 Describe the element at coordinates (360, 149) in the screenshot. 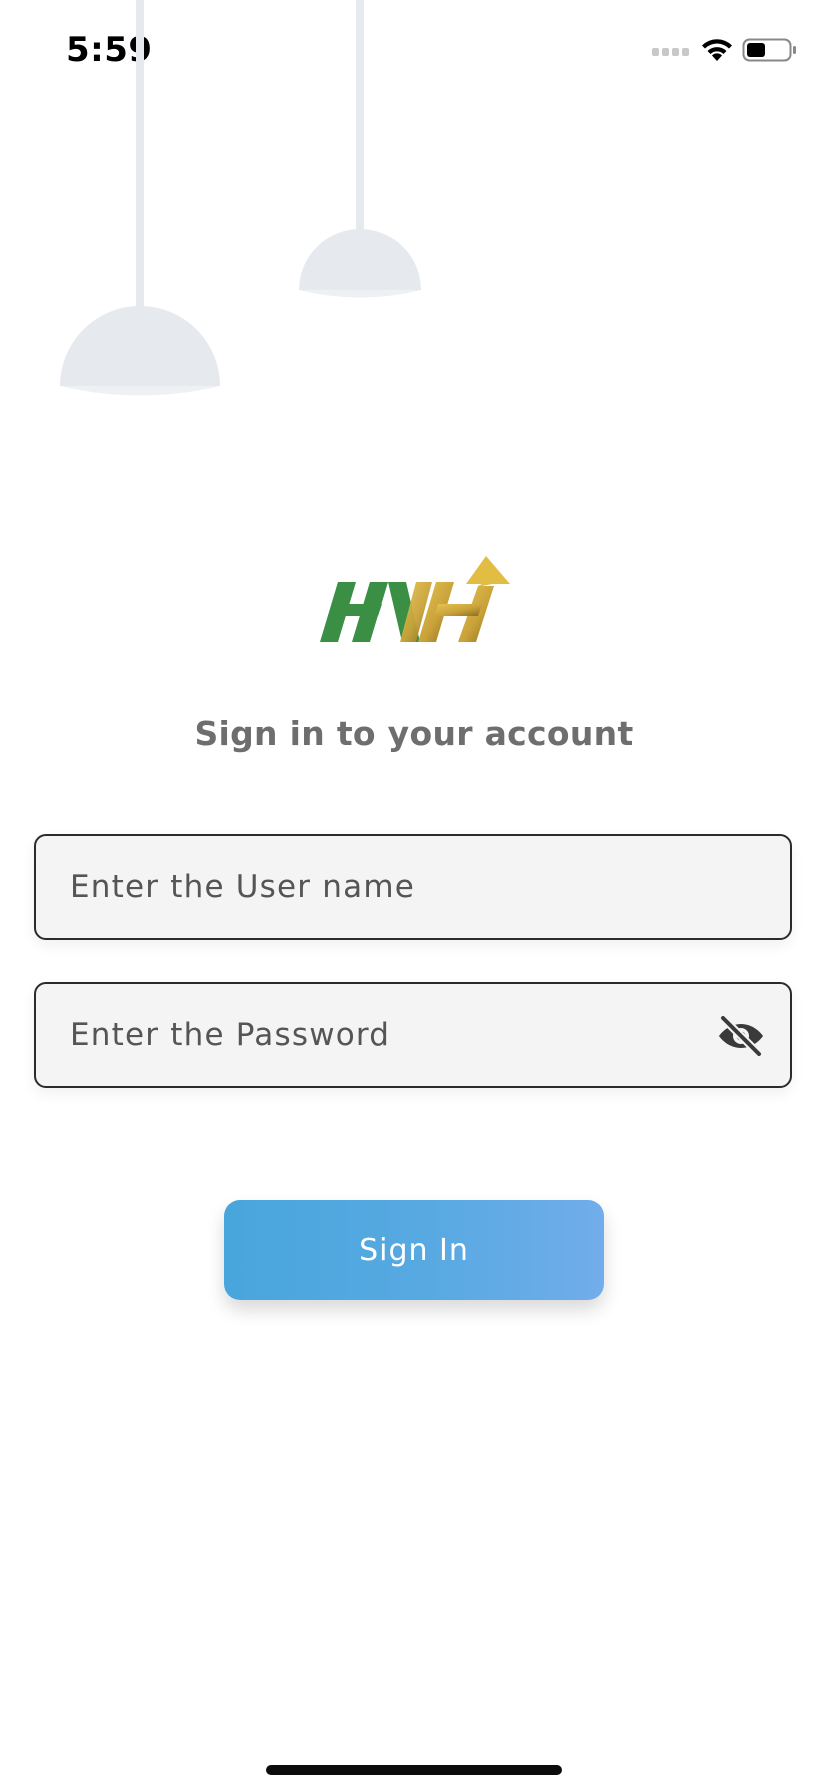

I see `lamp-right` at that location.